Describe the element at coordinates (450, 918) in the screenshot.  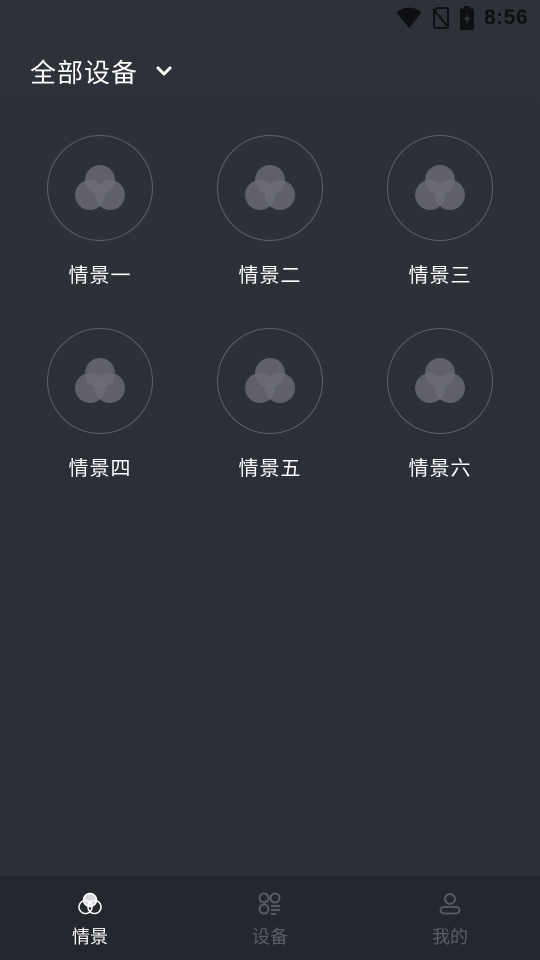
I see `tab-profile: 我的` at that location.